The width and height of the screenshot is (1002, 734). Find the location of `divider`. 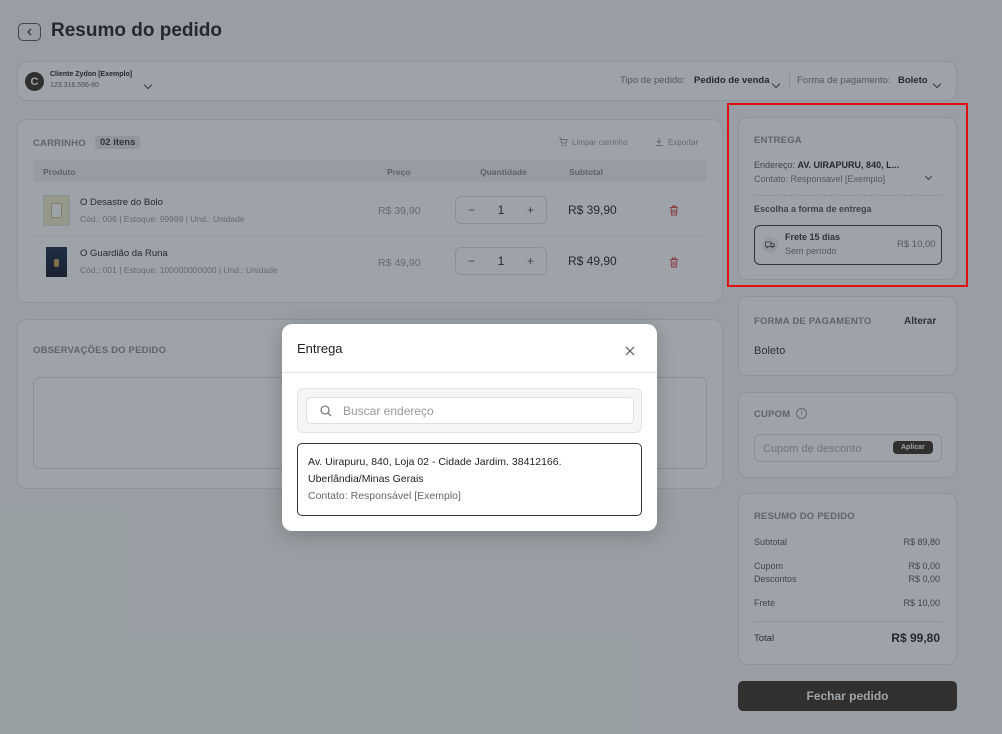

divider is located at coordinates (469, 372).